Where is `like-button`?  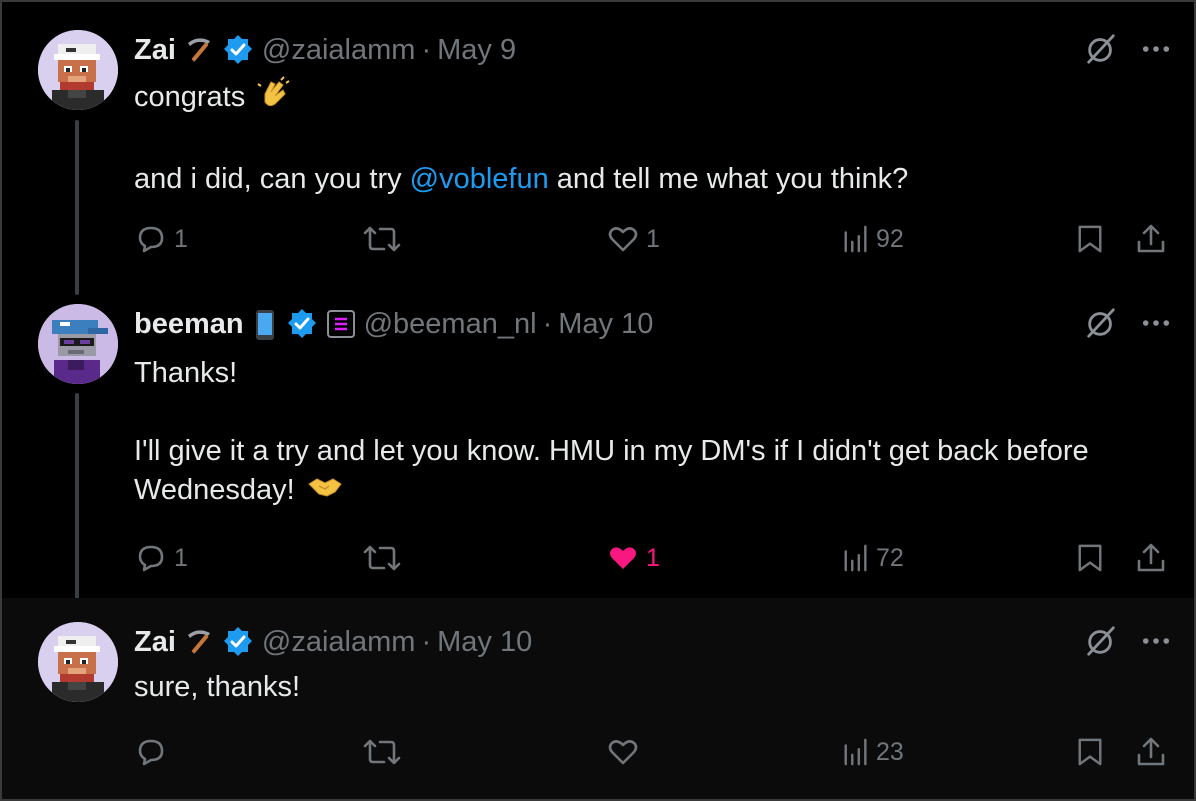 like-button is located at coordinates (626, 752).